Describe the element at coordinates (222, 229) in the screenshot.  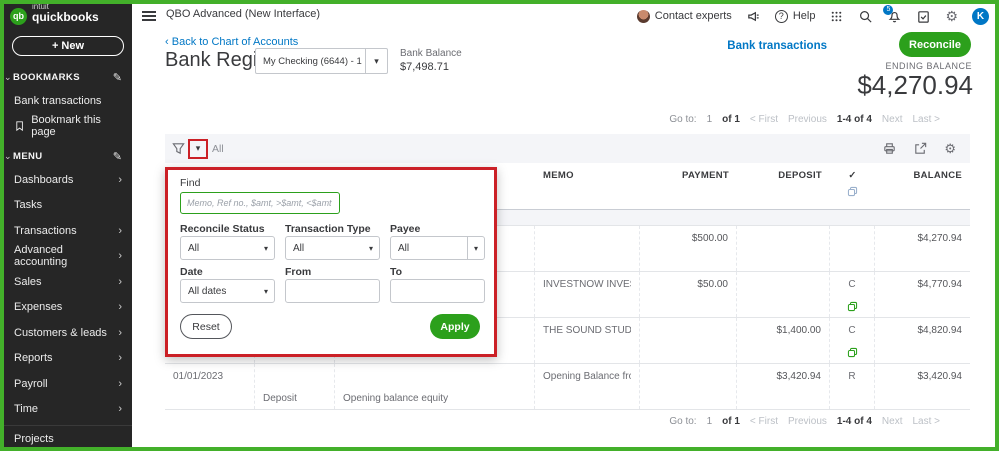
I see `reconcile-status-label: Reconcile Status` at that location.